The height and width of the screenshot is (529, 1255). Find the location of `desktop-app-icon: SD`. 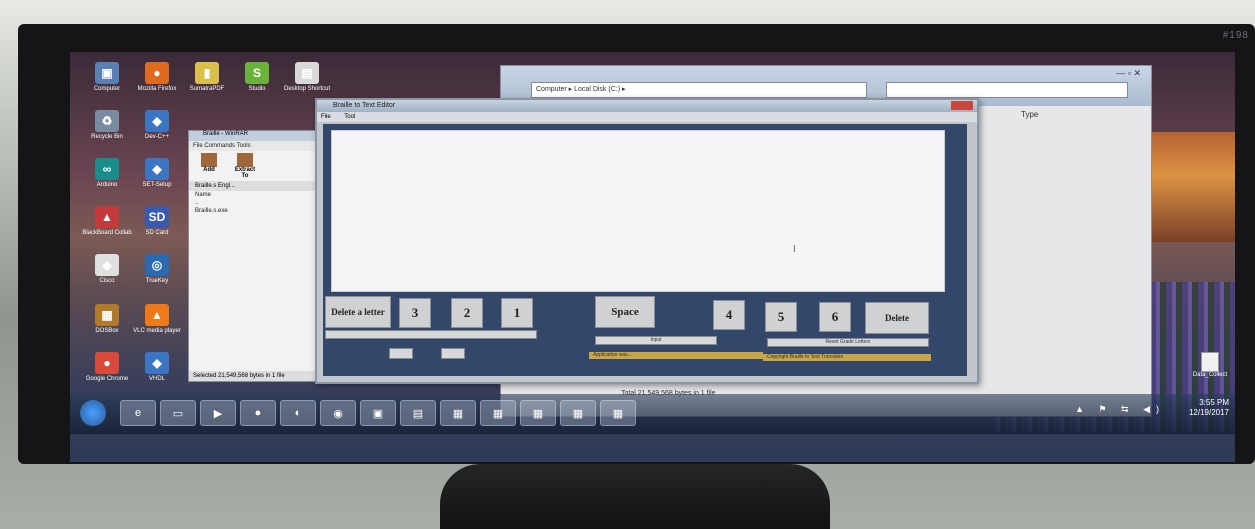

desktop-app-icon: SD is located at coordinates (157, 217).